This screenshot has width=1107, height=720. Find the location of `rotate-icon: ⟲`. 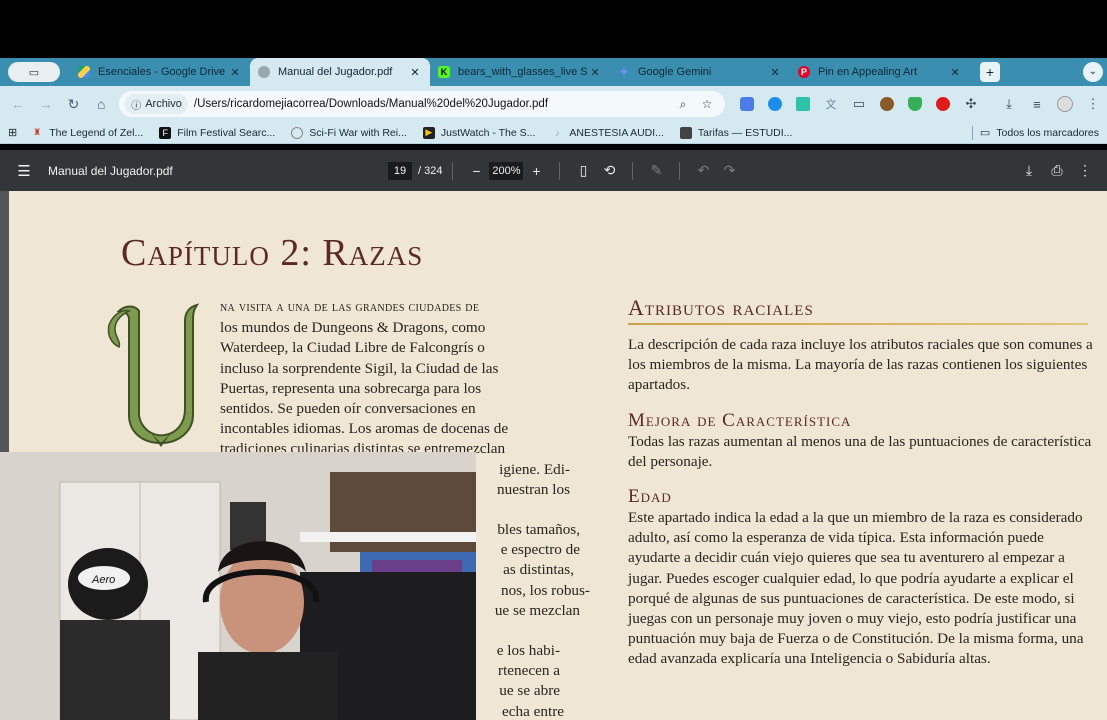

rotate-icon: ⟲ is located at coordinates (609, 170).